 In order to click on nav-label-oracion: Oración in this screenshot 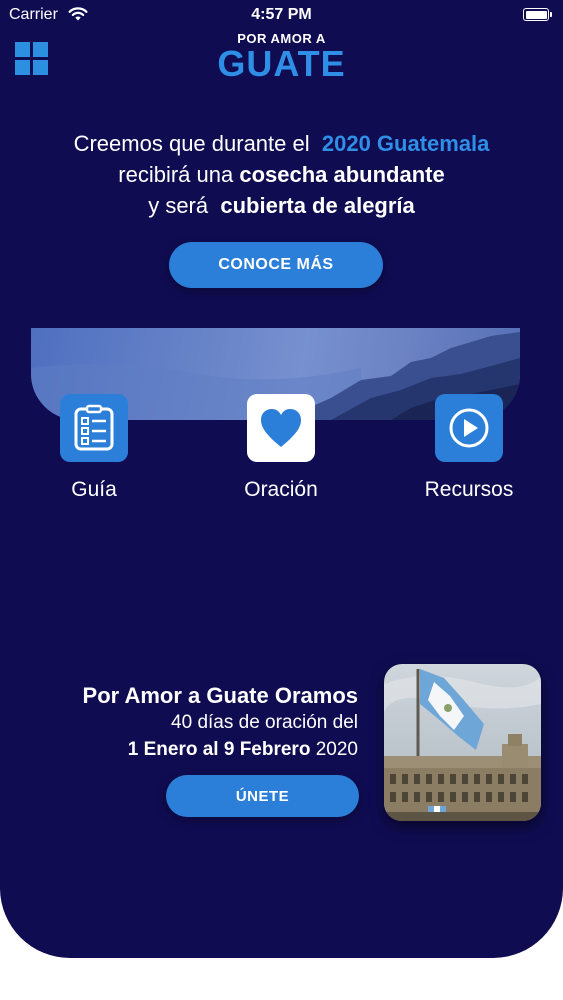, I will do `click(281, 489)`.